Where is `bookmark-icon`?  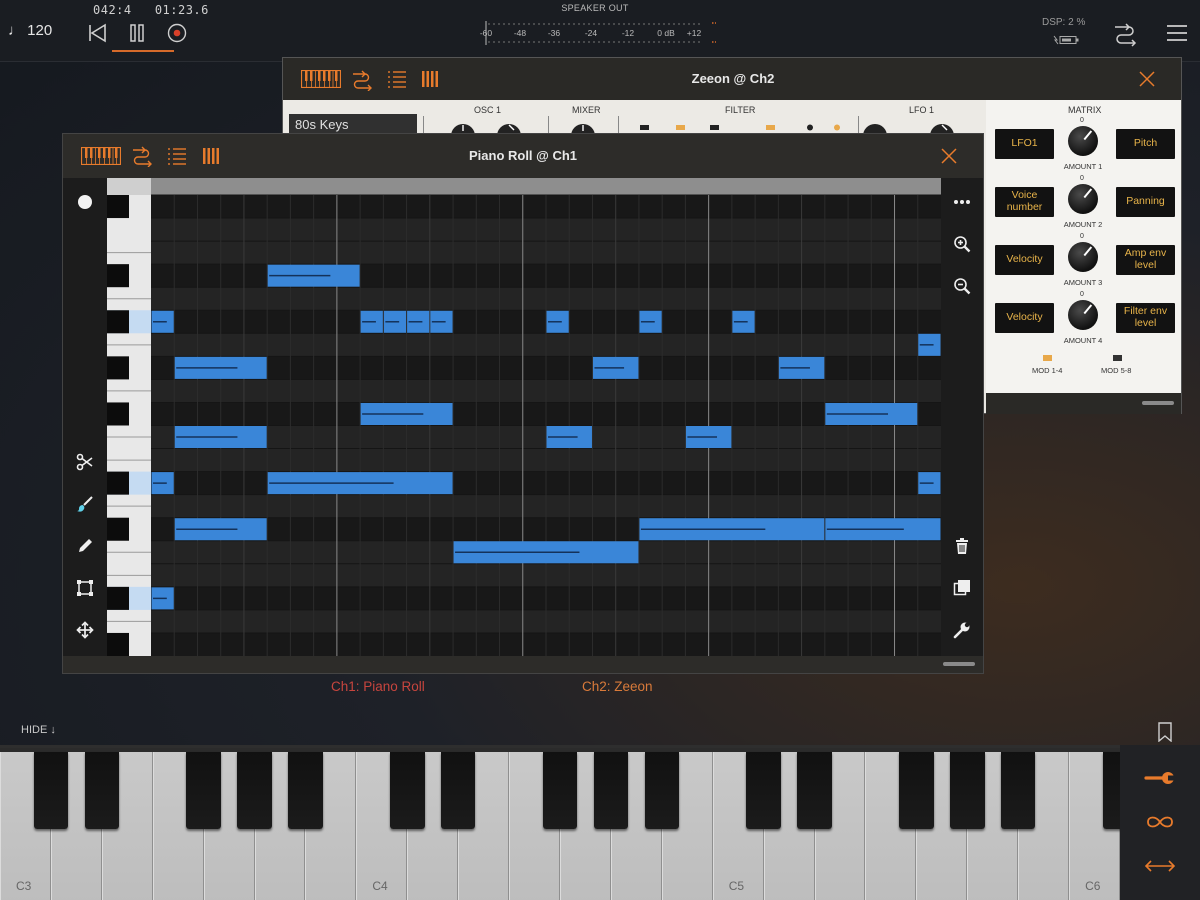
bookmark-icon is located at coordinates (1165, 732).